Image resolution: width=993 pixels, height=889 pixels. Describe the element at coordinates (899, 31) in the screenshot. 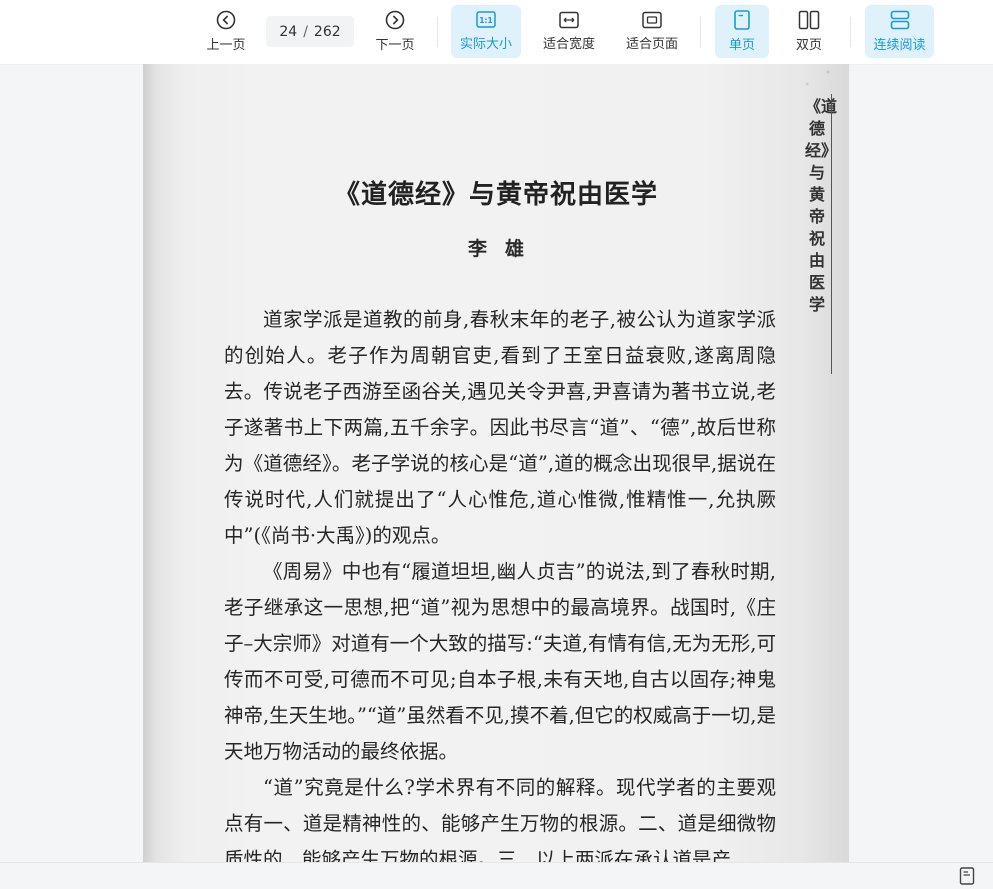

I see `continuous-reading-button: 连续阅读` at that location.